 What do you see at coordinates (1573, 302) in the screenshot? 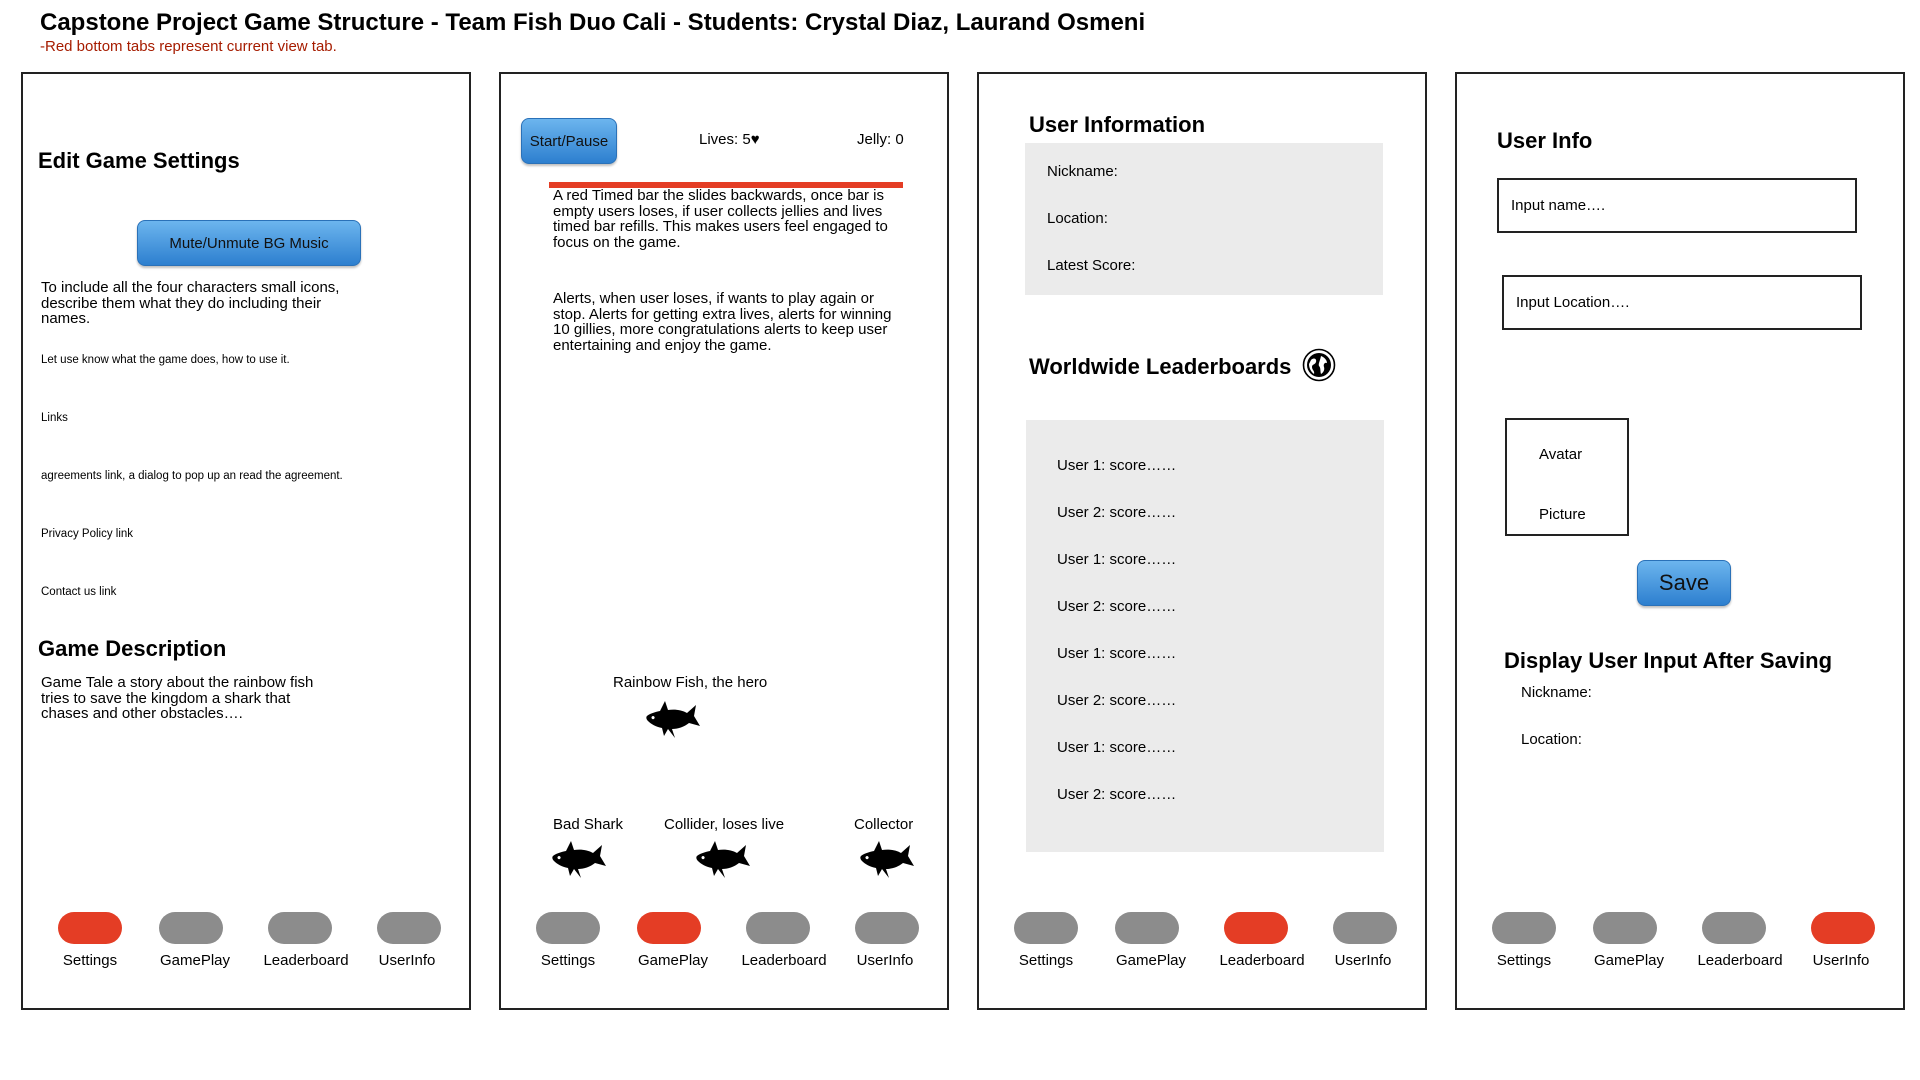
I see `location-placeholder: Input Location….` at bounding box center [1573, 302].